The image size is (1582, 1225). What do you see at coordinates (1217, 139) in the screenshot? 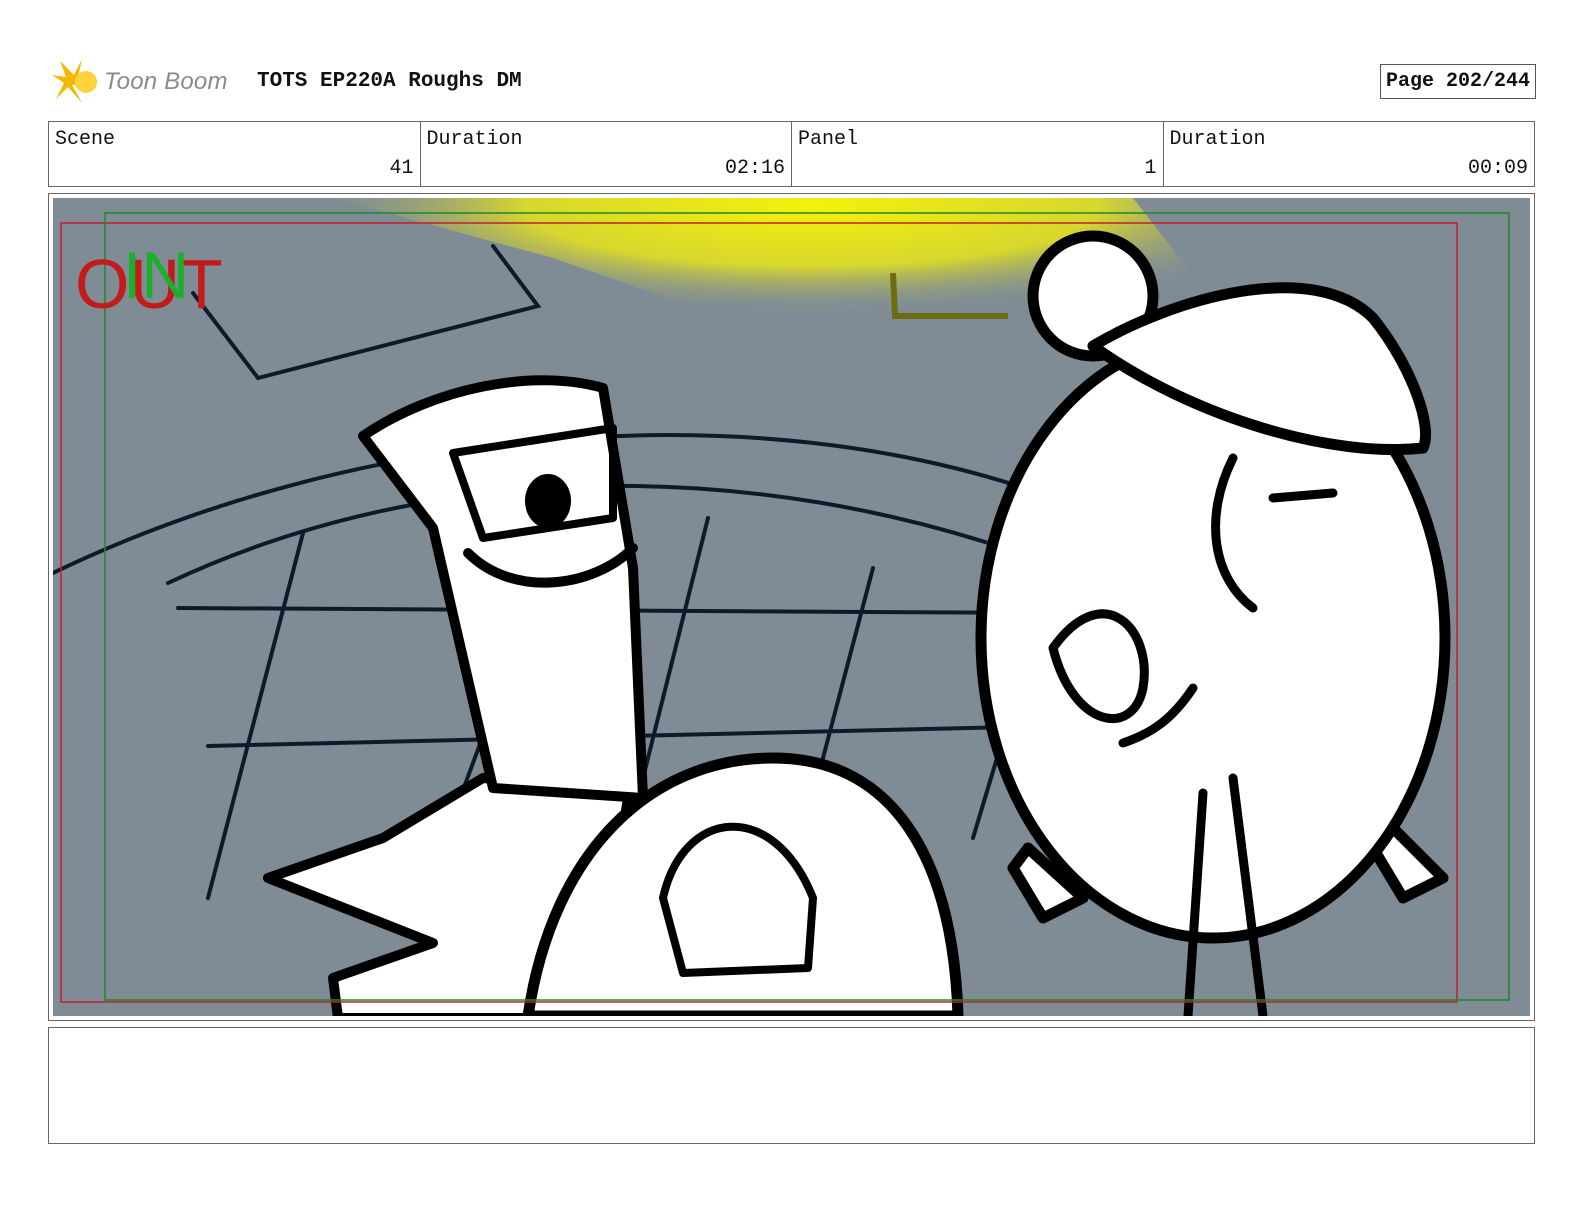
I see `panel-duration-label: Duration` at bounding box center [1217, 139].